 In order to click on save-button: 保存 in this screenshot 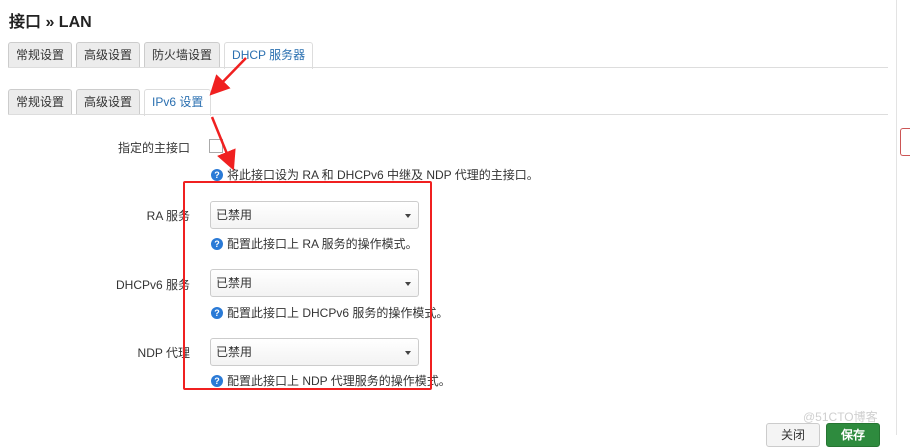, I will do `click(853, 435)`.